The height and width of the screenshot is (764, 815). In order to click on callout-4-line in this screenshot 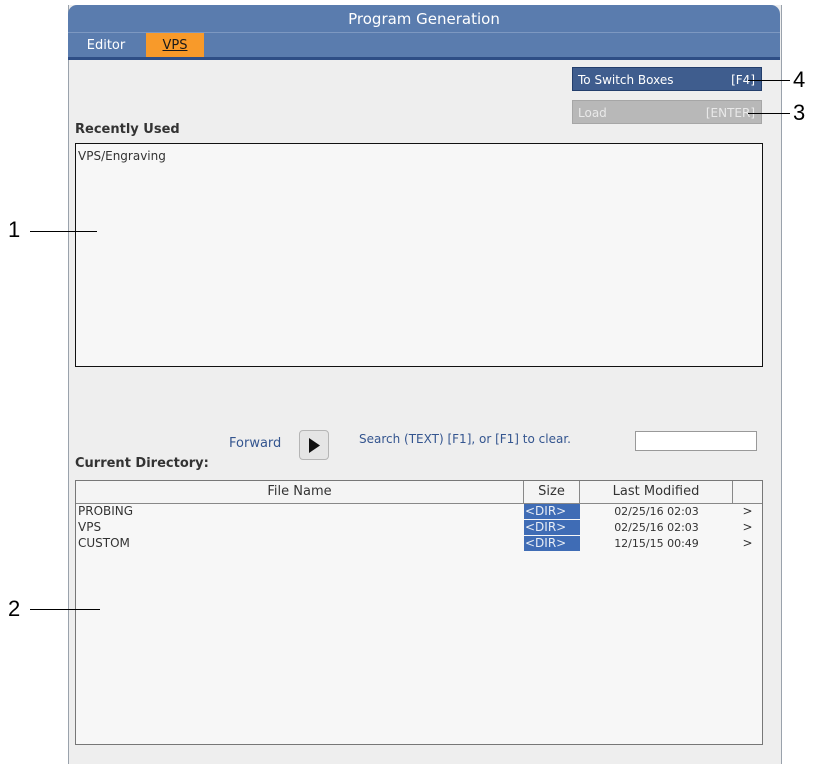, I will do `click(769, 80)`.